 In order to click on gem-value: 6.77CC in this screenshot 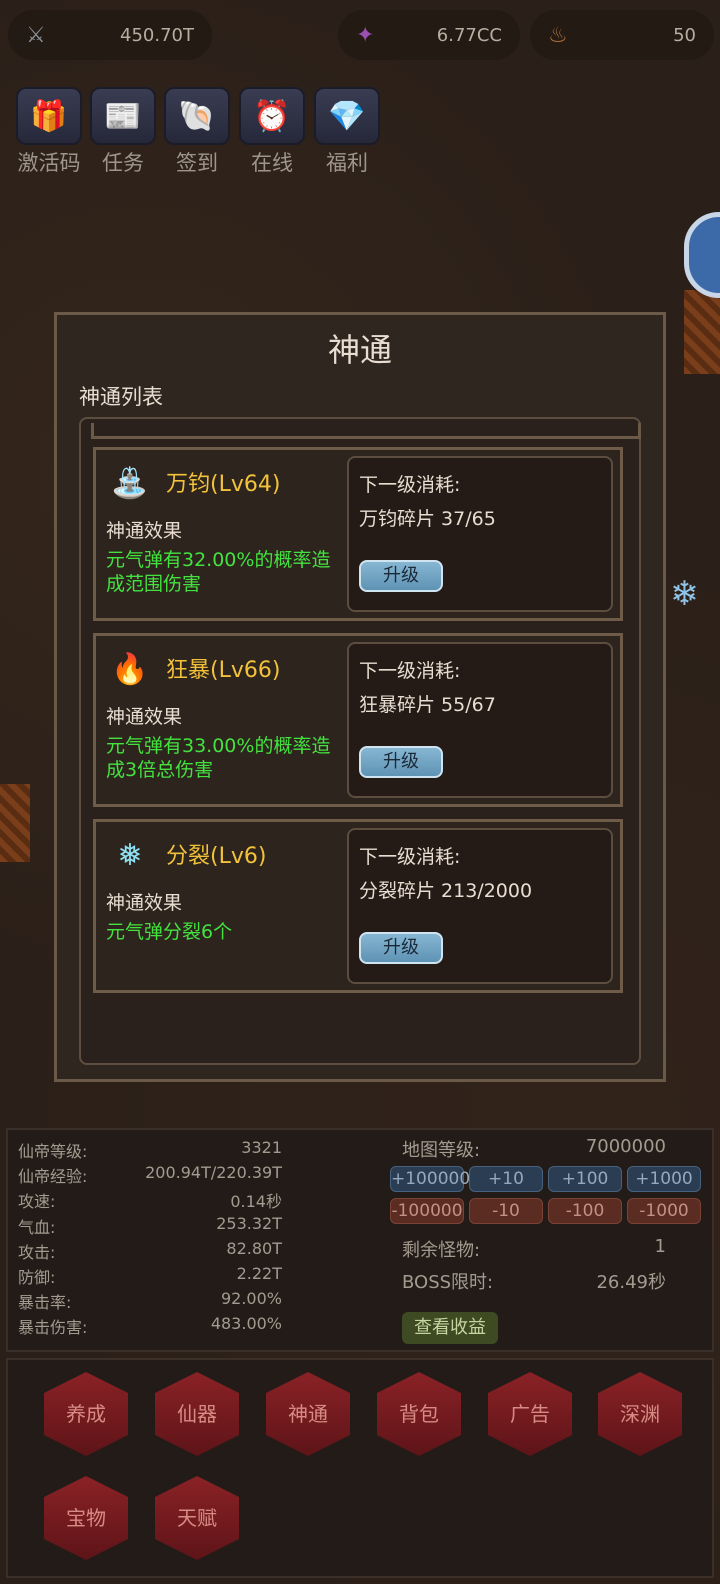, I will do `click(469, 35)`.